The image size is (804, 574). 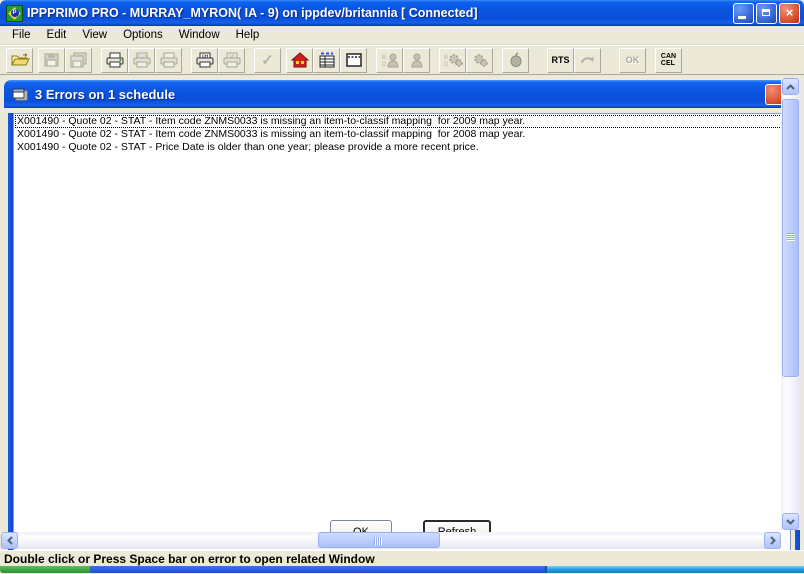 I want to click on rts-button: RTS, so click(x=560, y=60).